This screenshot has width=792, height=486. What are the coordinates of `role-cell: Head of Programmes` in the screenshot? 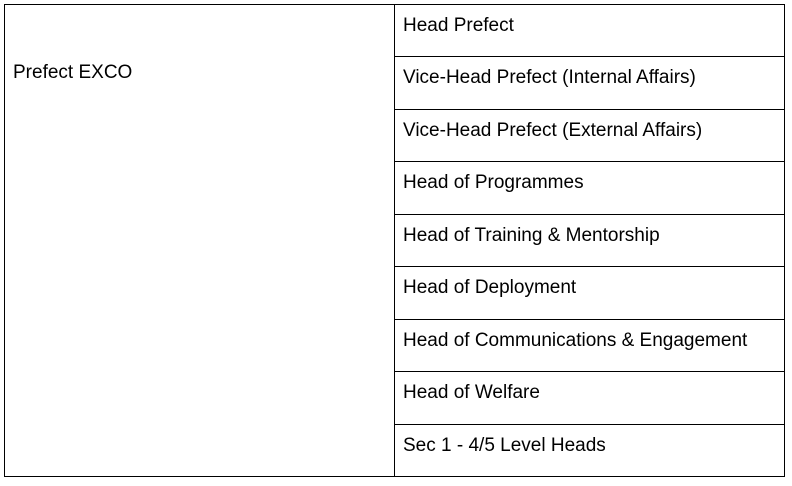 It's located at (589, 188).